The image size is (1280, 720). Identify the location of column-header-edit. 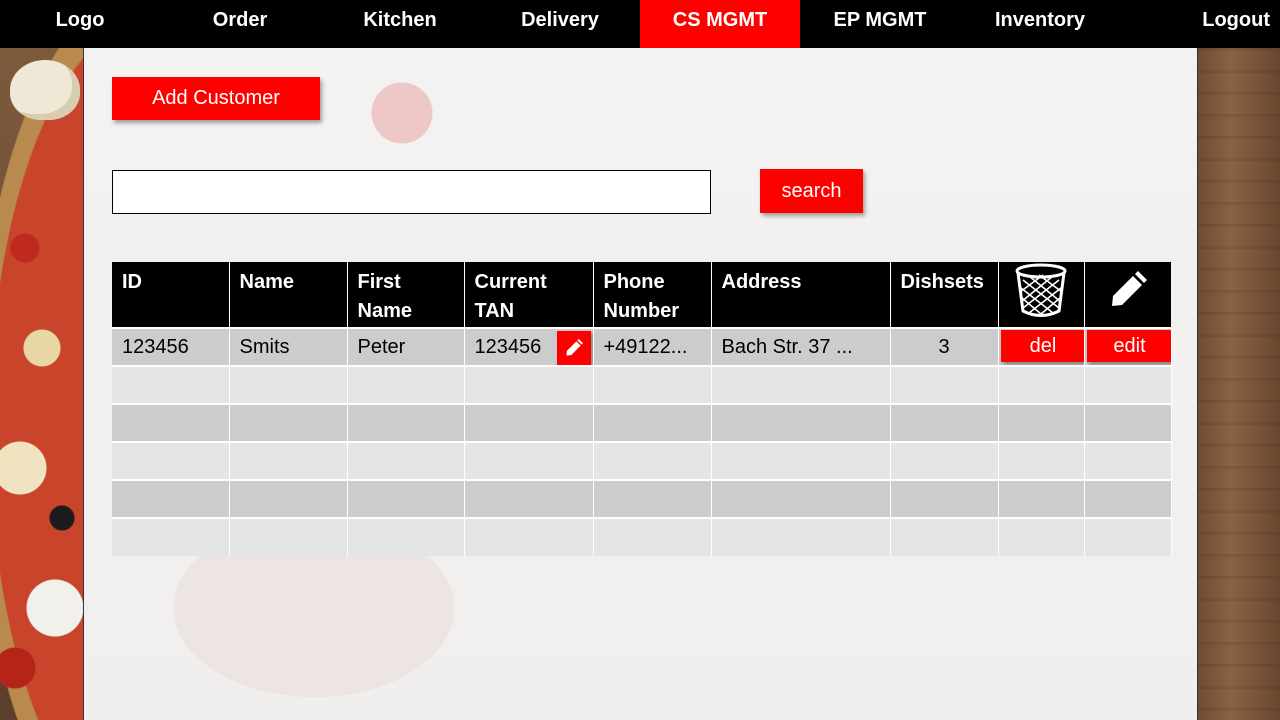
(1127, 295).